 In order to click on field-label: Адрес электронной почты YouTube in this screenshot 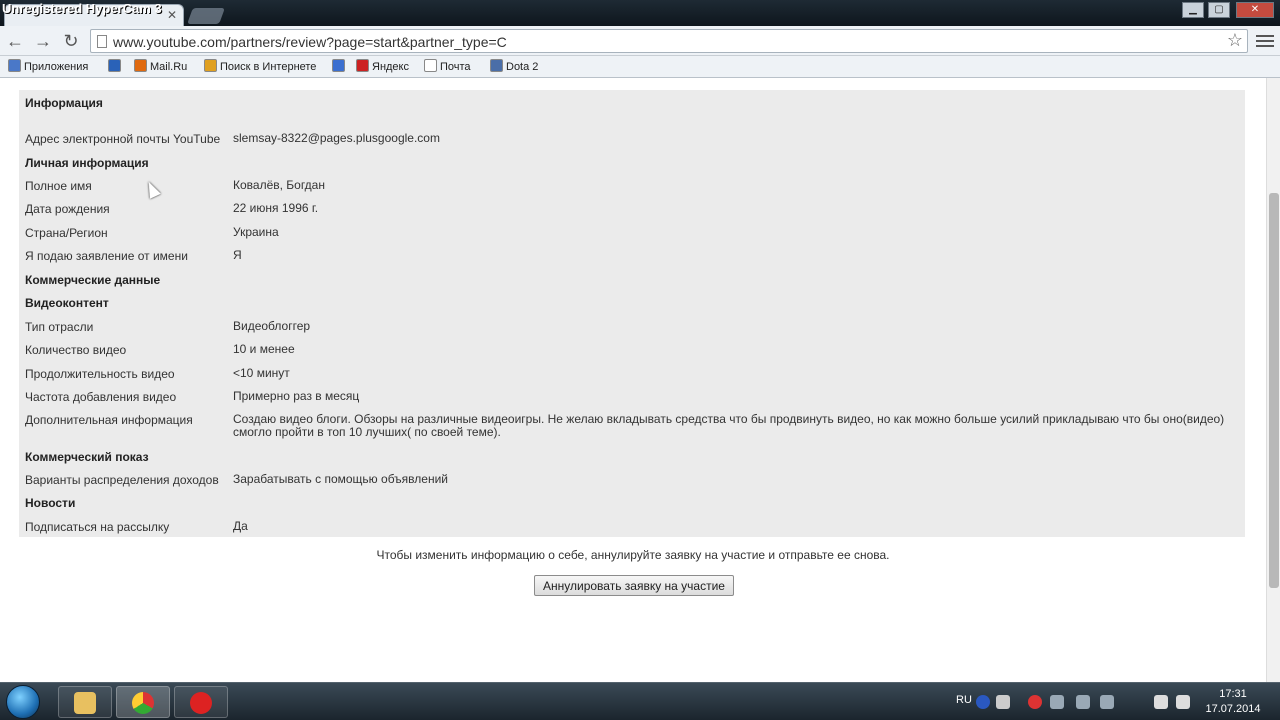, I will do `click(123, 139)`.